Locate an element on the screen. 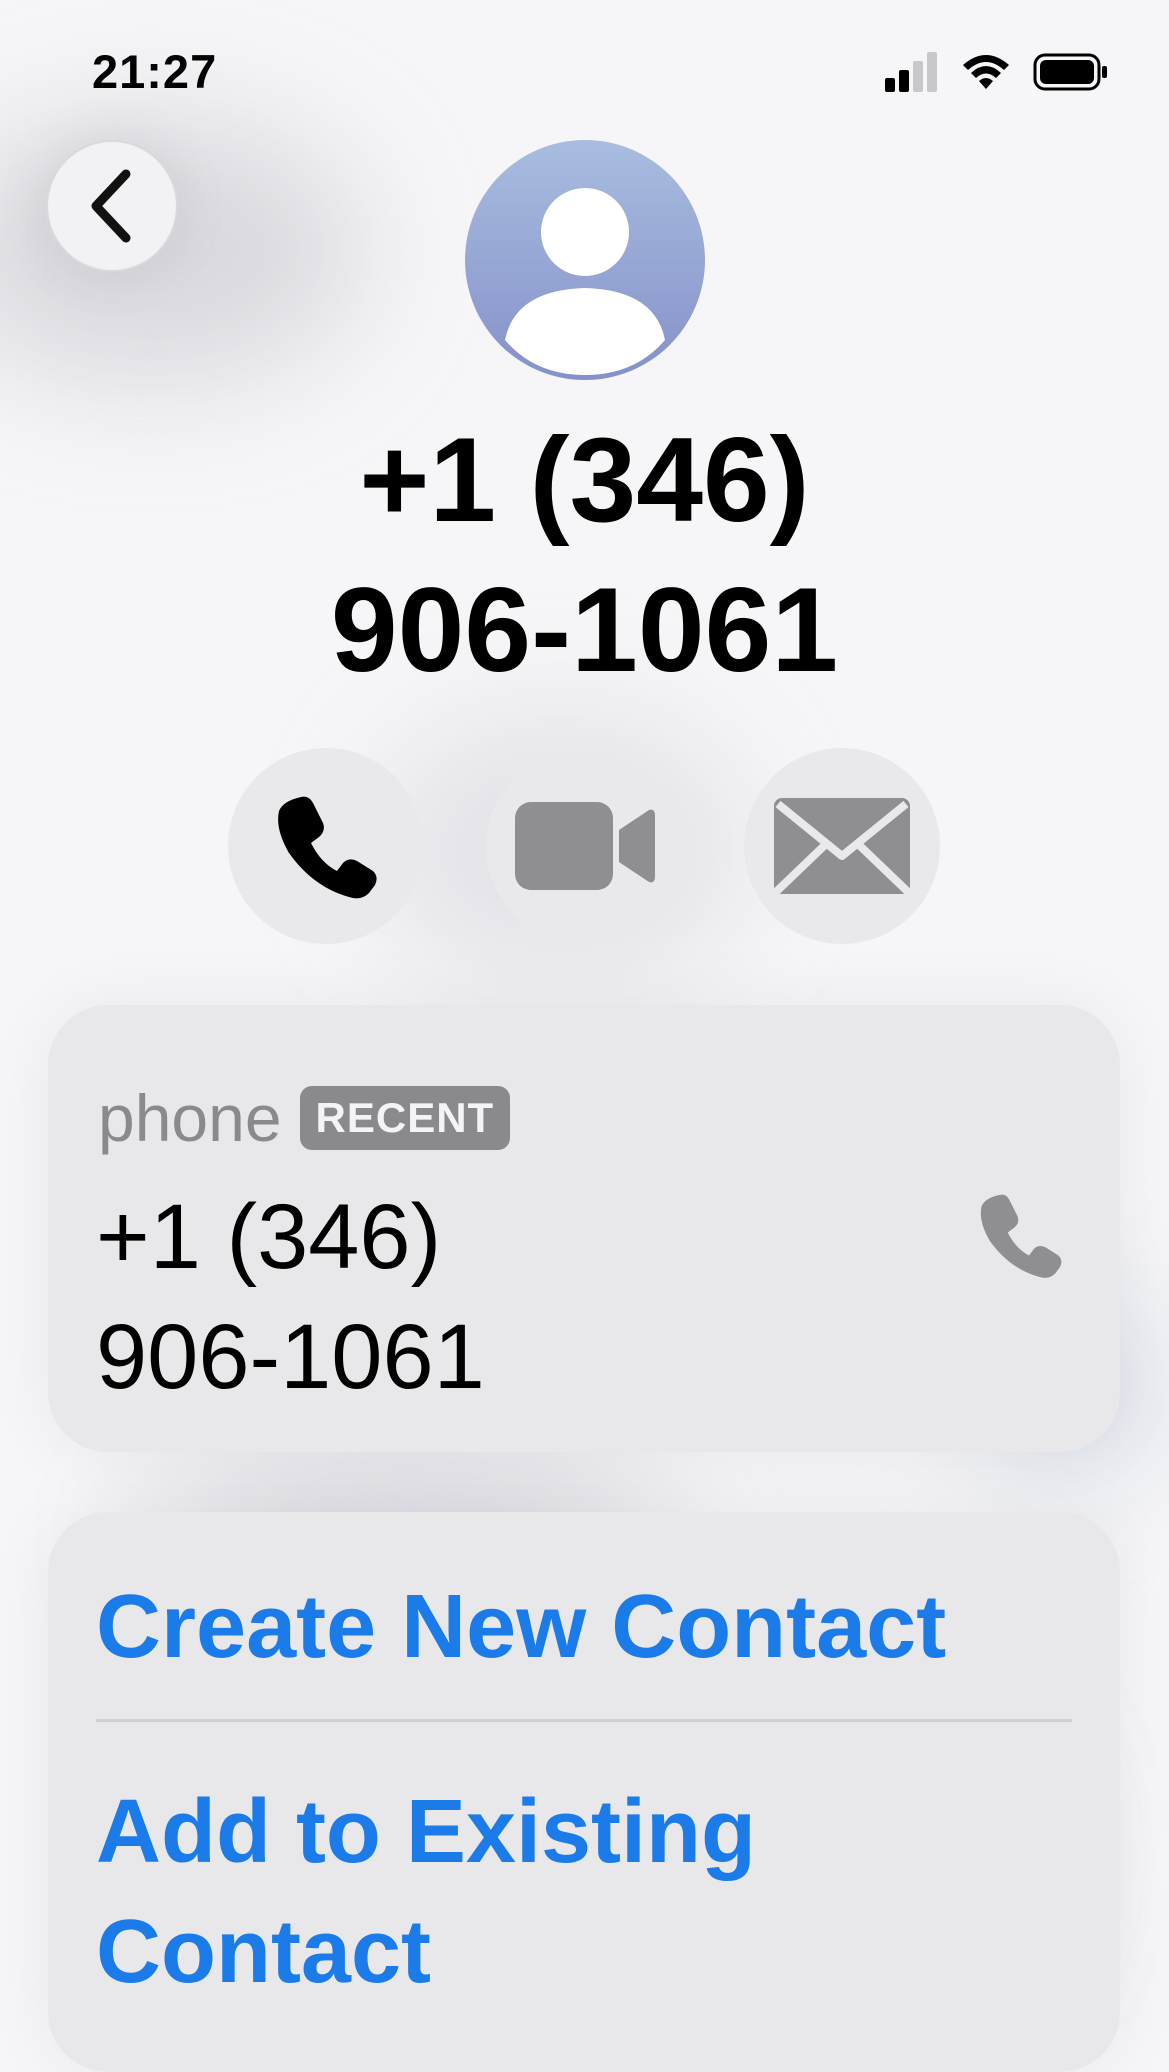 Image resolution: width=1169 pixels, height=2072 pixels. video-button is located at coordinates (584, 846).